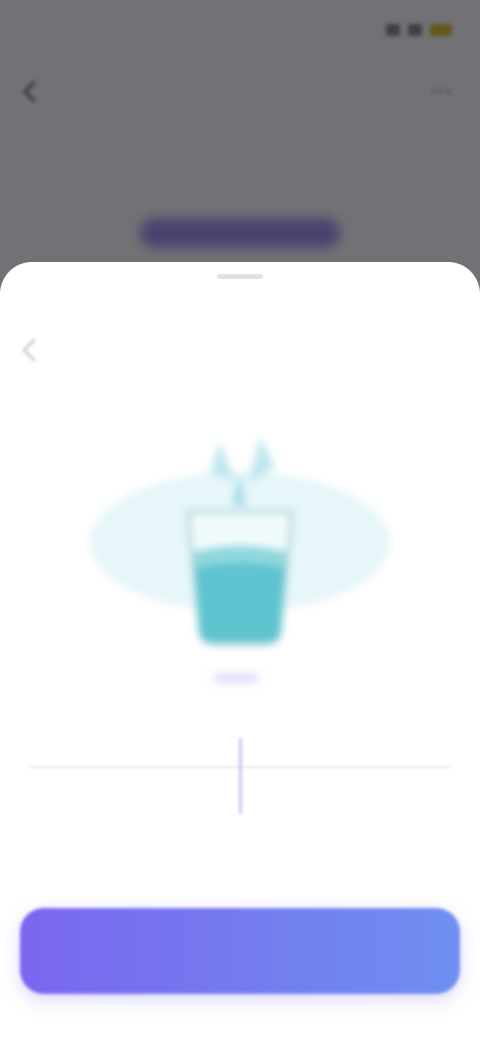 Image resolution: width=480 pixels, height=1040 pixels. I want to click on ruler-labels, so click(240, 836).